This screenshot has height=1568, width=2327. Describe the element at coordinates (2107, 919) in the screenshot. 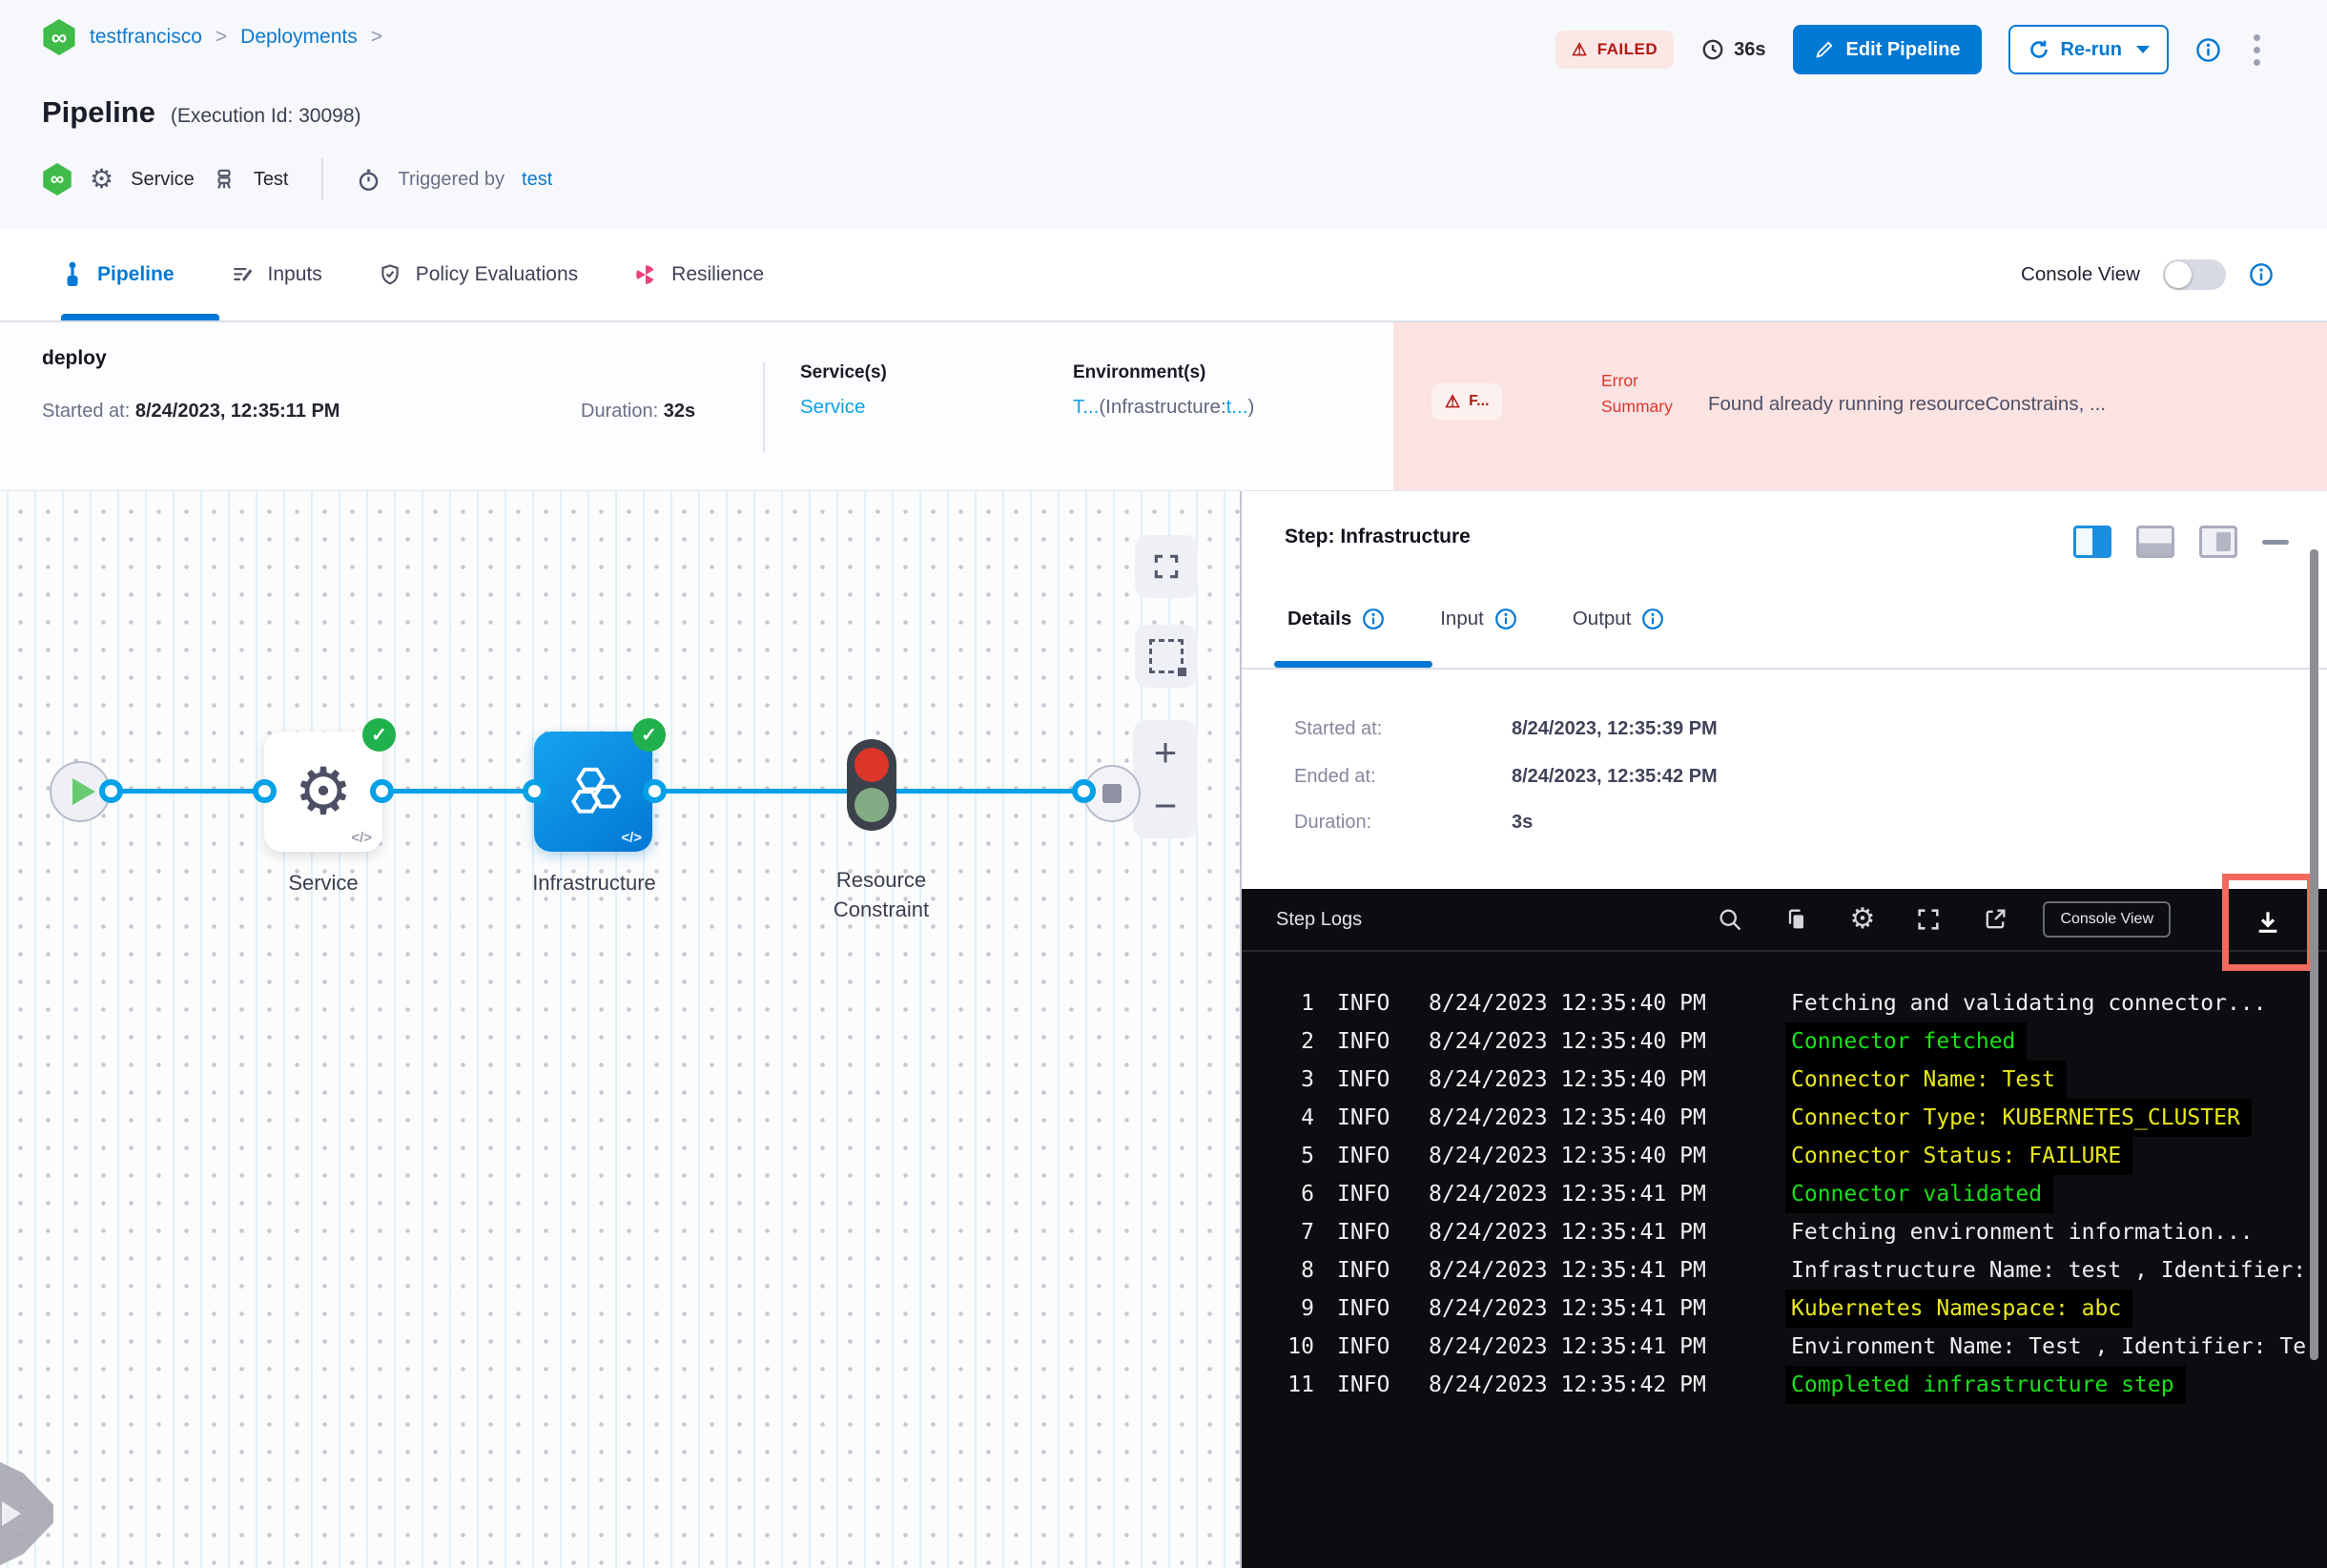

I see `log-console-view-button: Console View` at that location.